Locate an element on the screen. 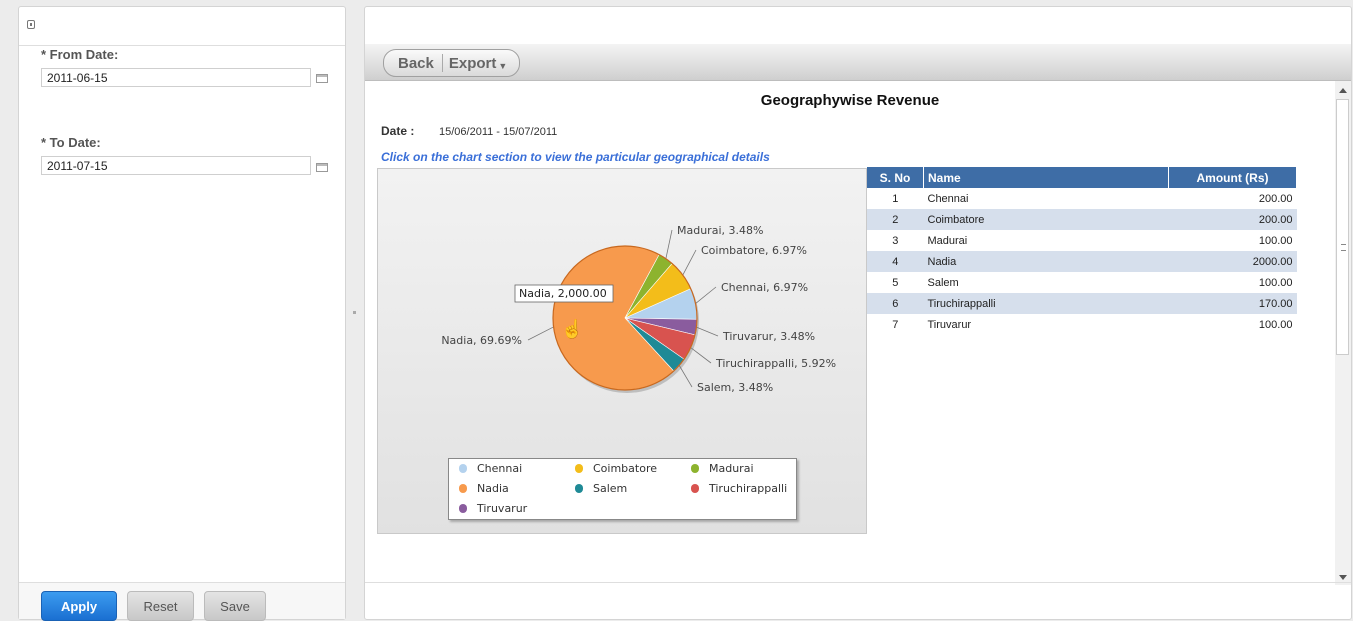 The width and height of the screenshot is (1353, 621). cell-amount: 2000.00 is located at coordinates (1232, 261).